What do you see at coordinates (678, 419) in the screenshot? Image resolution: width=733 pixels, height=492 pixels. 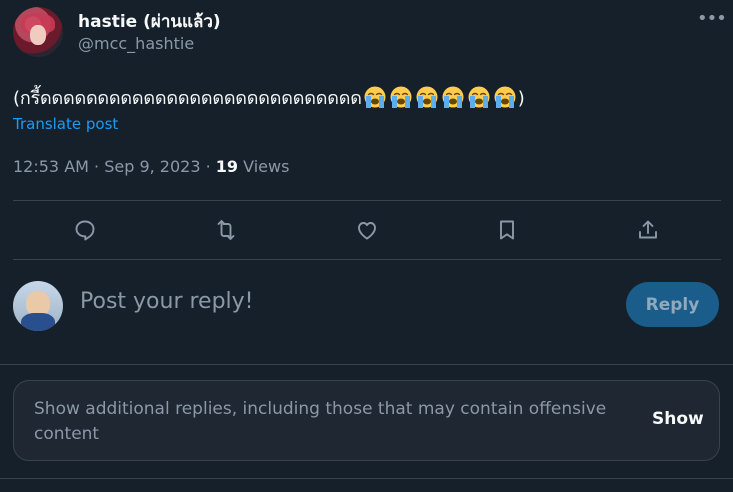 I see `show-replies-button: Show` at bounding box center [678, 419].